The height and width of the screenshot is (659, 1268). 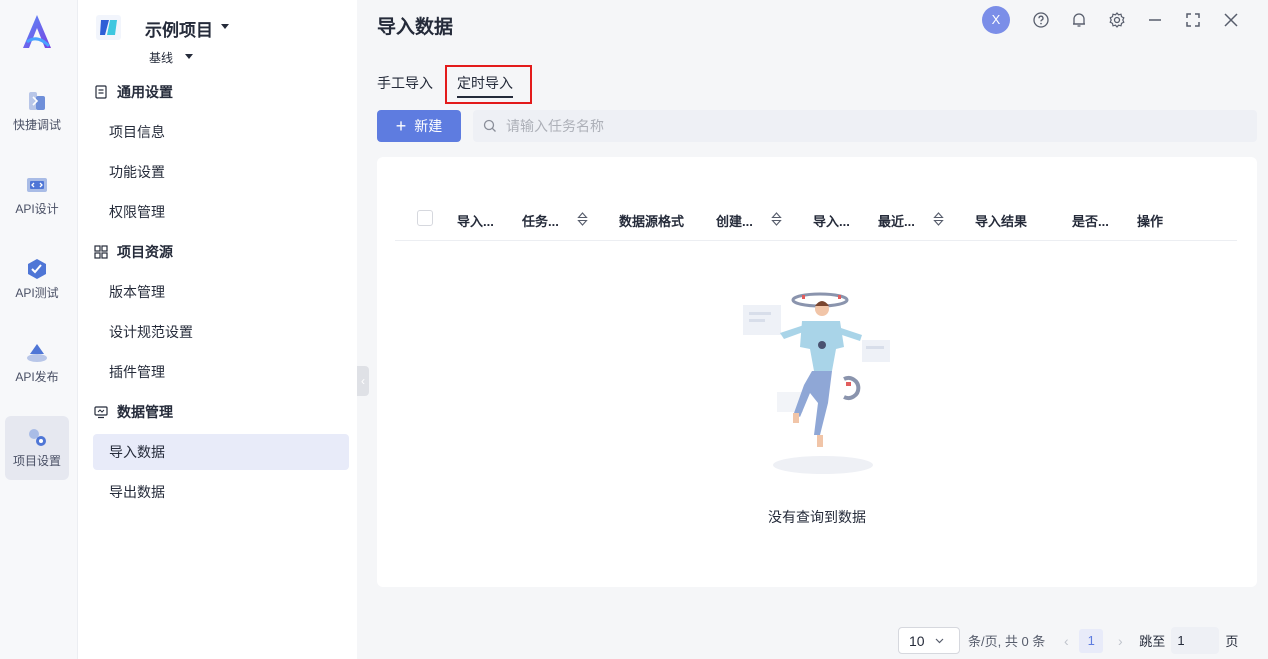 I want to click on new-button: + 新建, so click(x=419, y=126).